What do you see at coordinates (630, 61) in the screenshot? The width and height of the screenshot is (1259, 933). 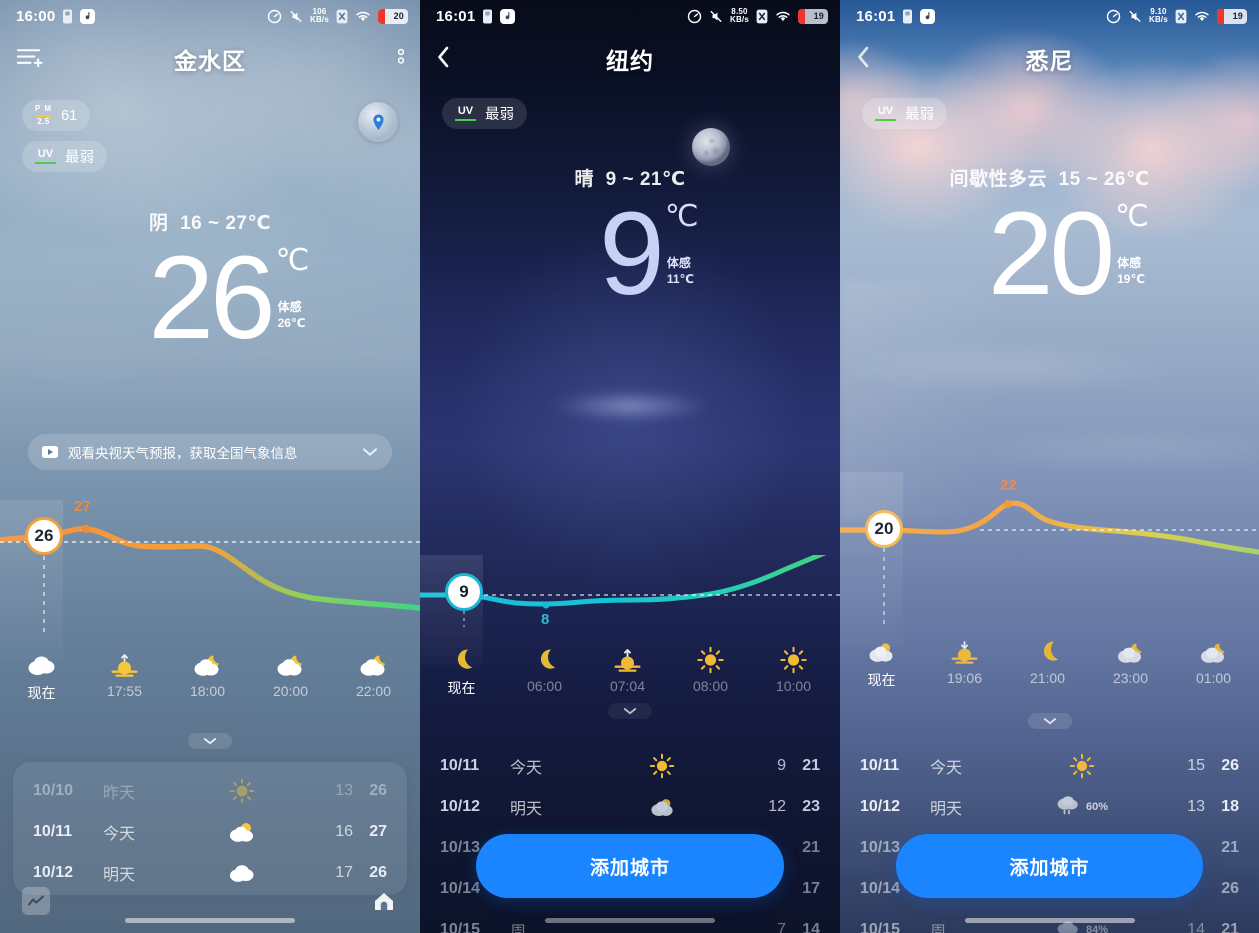 I see `page-title: 纽约` at bounding box center [630, 61].